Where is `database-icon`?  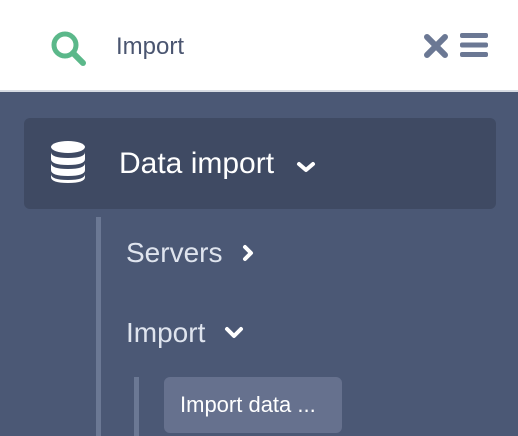 database-icon is located at coordinates (68, 162).